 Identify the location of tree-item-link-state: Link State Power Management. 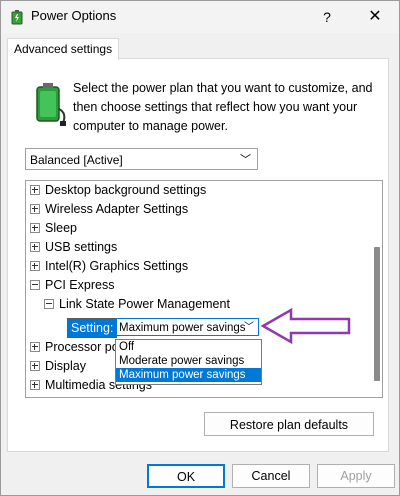
(137, 304).